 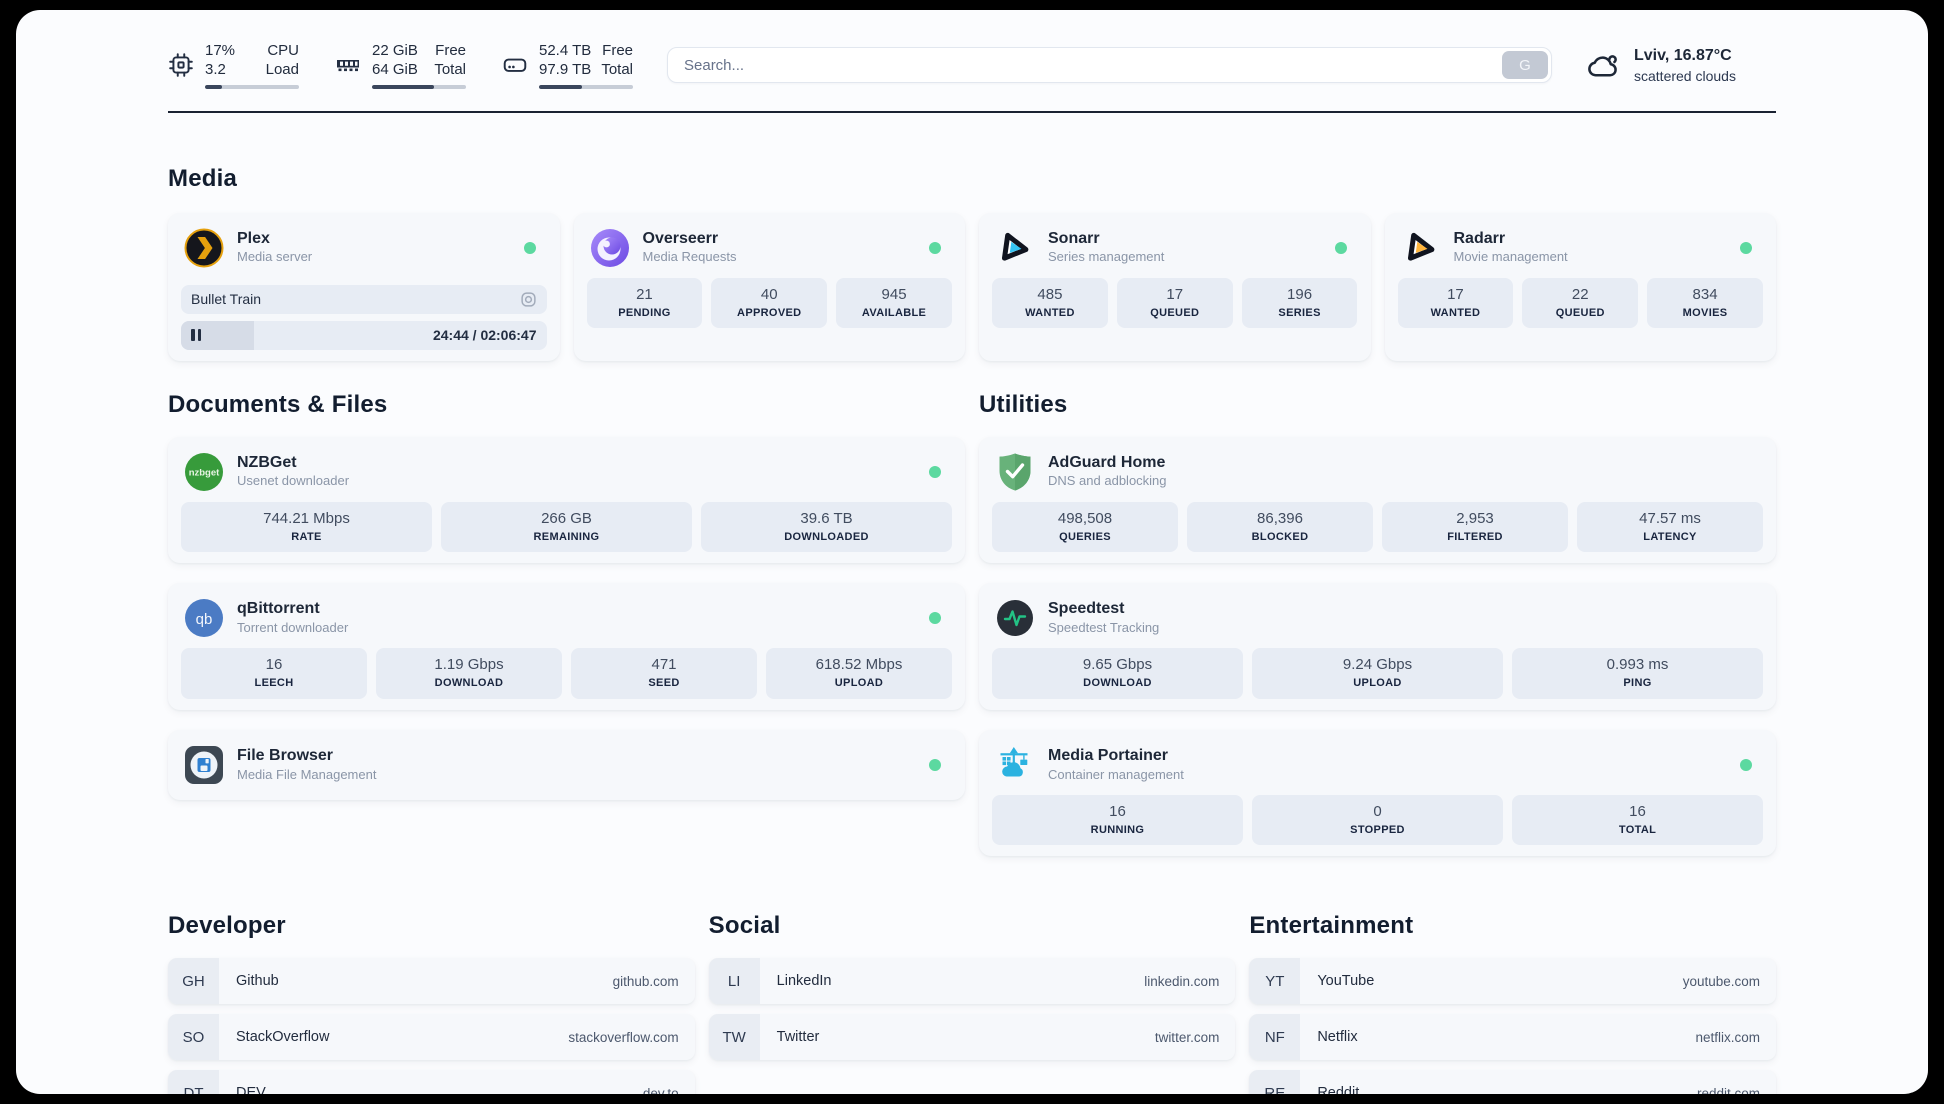 What do you see at coordinates (734, 981) in the screenshot?
I see `bookmark-abbr: LI` at bounding box center [734, 981].